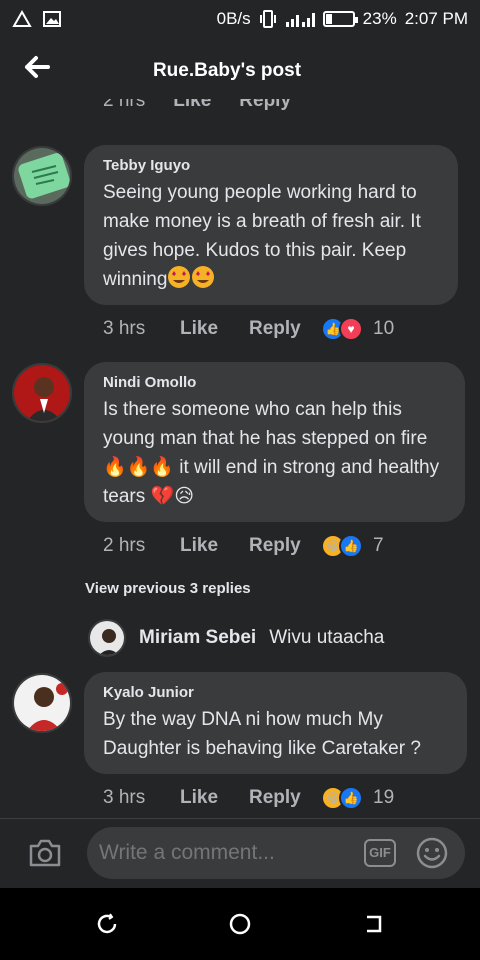  Describe the element at coordinates (379, 18) in the screenshot. I see `battery-percent: 23%` at that location.